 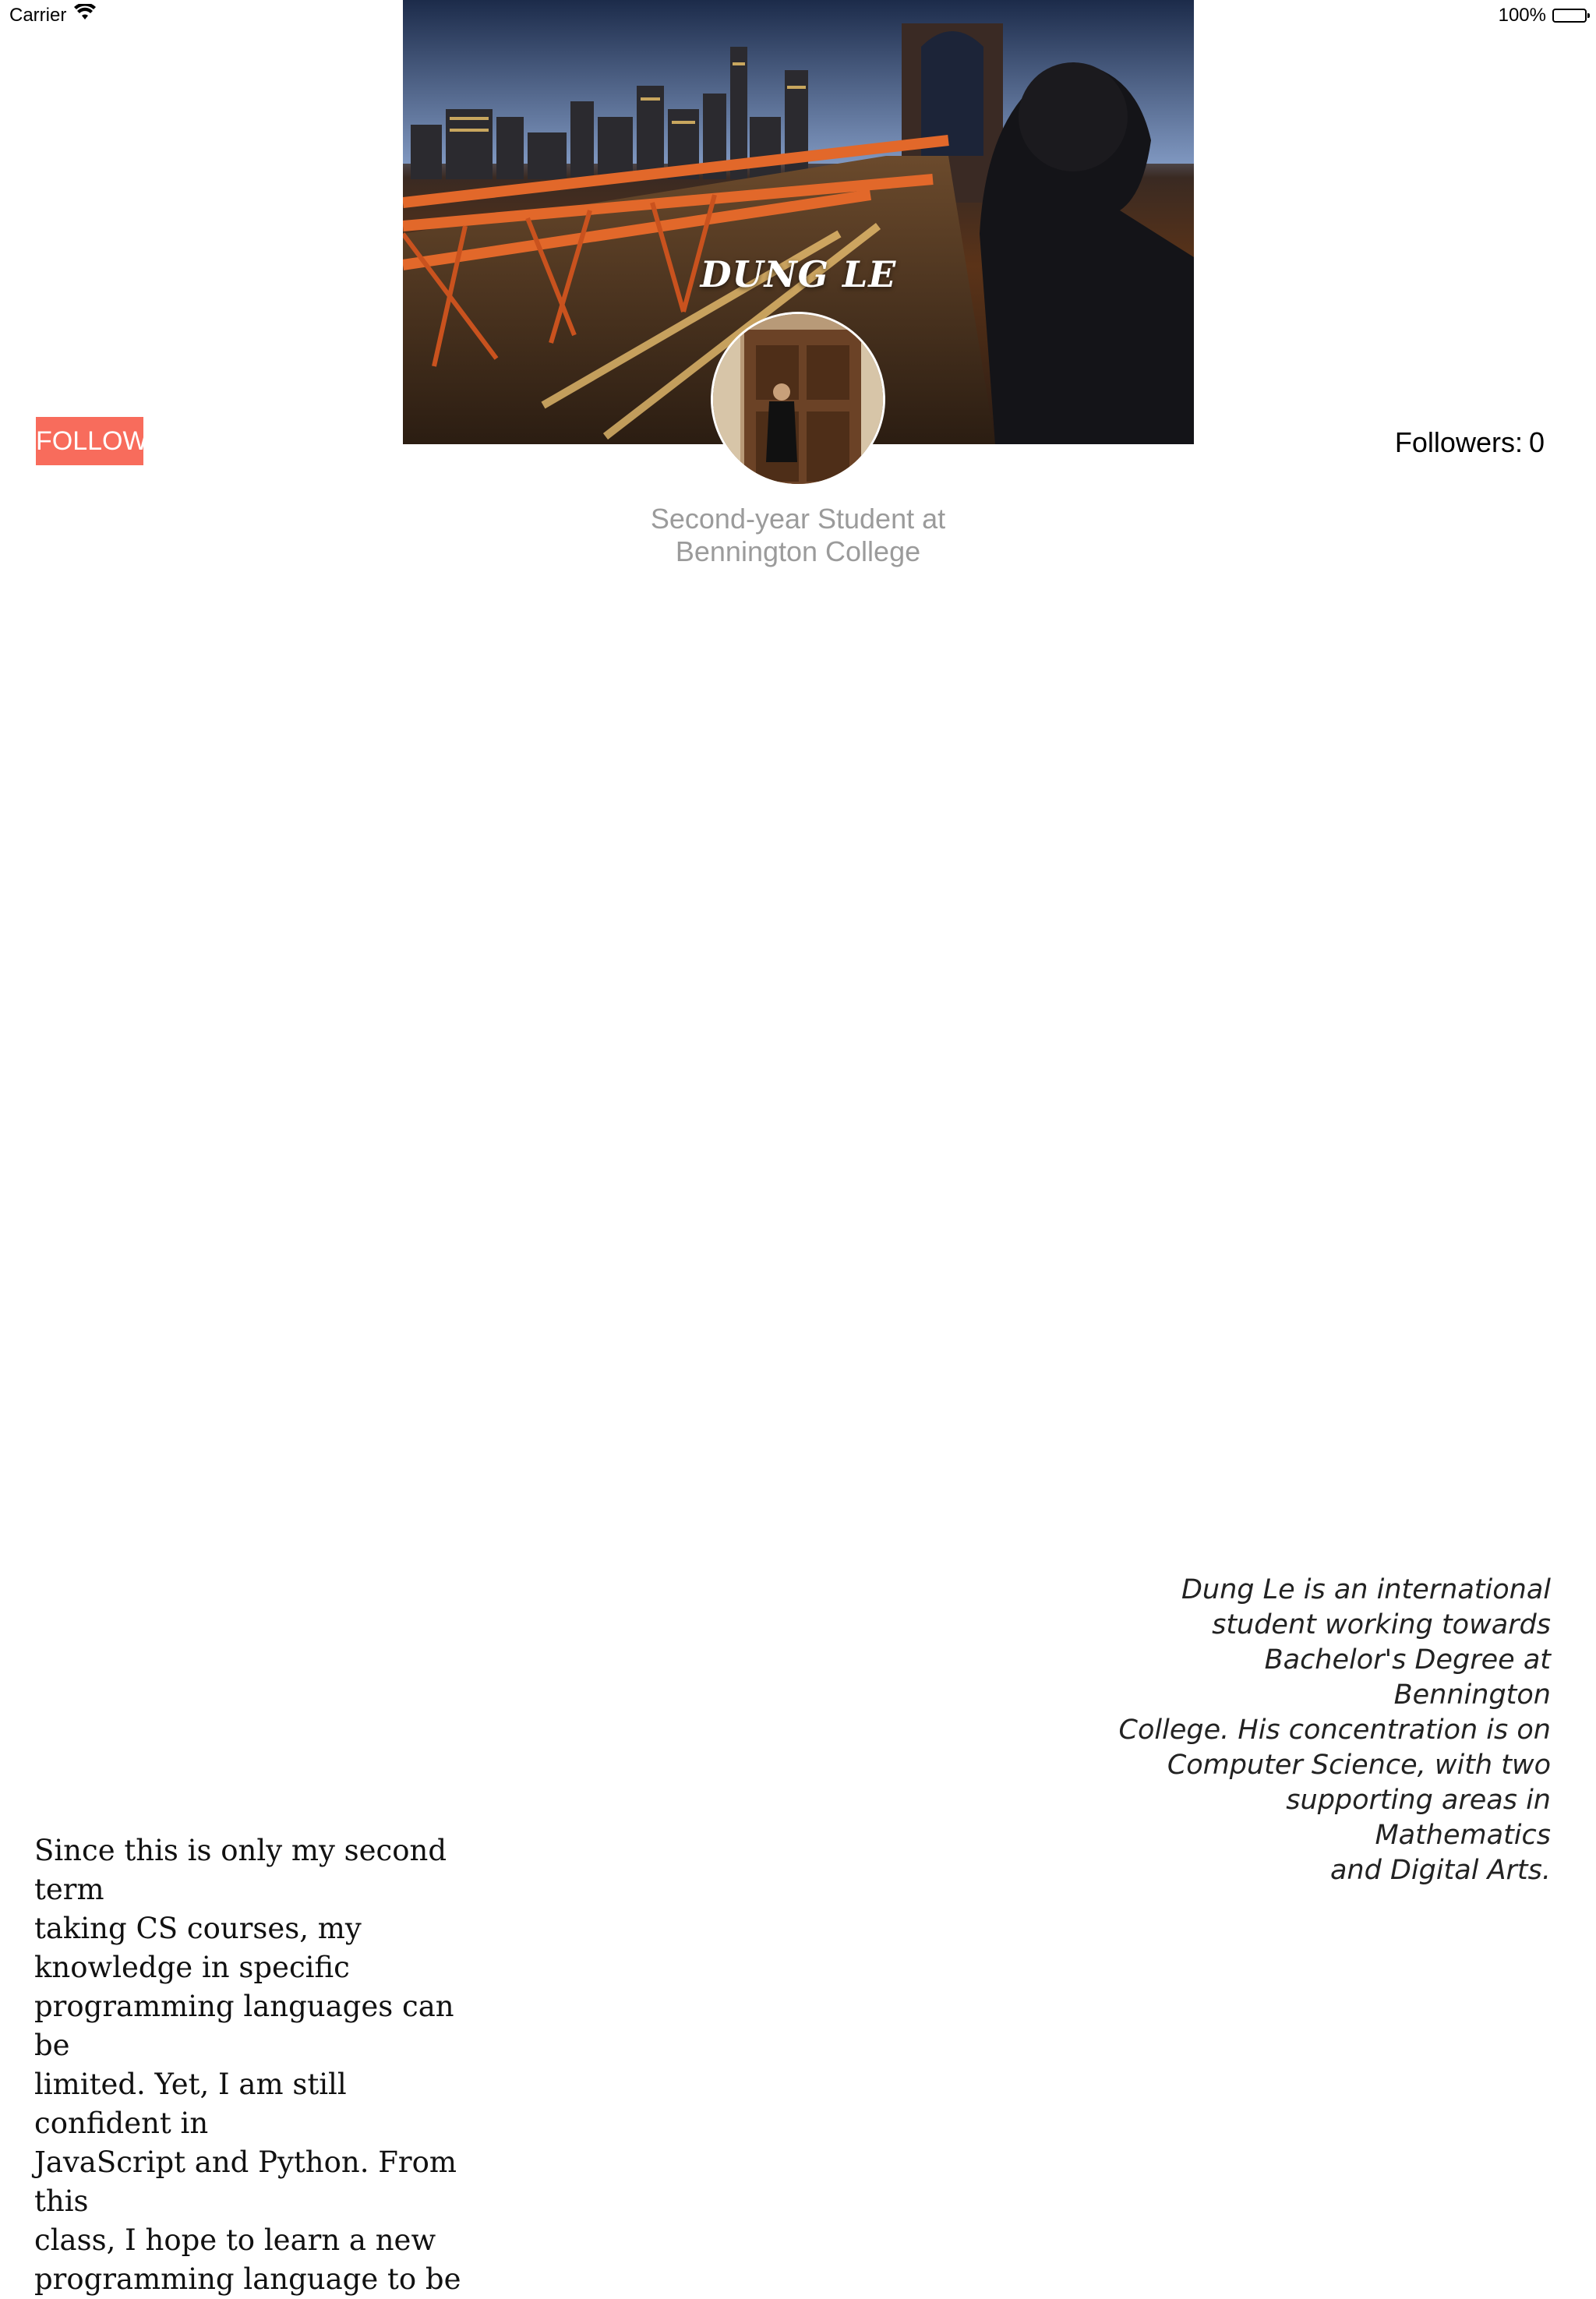 What do you see at coordinates (798, 519) in the screenshot?
I see `subtitle-line: Second-year Student at` at bounding box center [798, 519].